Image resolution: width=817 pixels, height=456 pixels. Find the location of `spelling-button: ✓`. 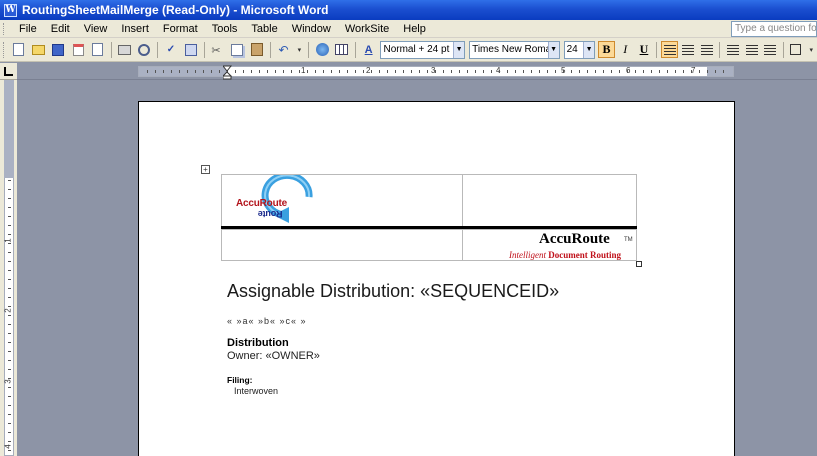

spelling-button: ✓ is located at coordinates (171, 50).